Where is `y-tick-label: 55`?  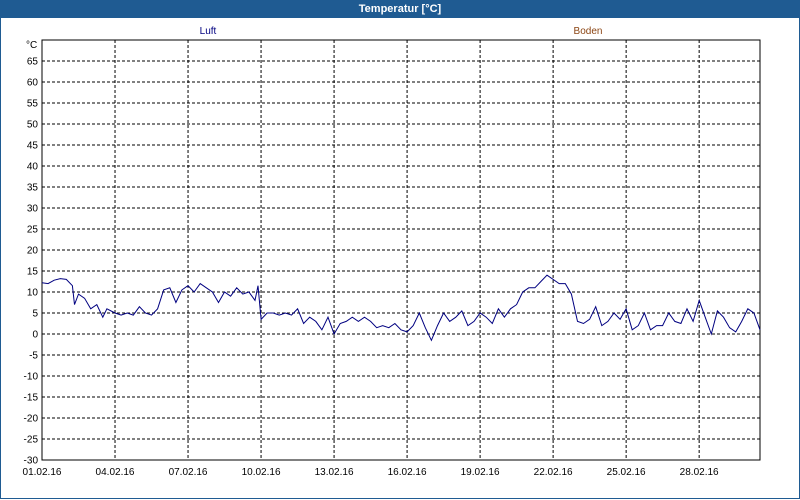
y-tick-label: 55 is located at coordinates (33, 104).